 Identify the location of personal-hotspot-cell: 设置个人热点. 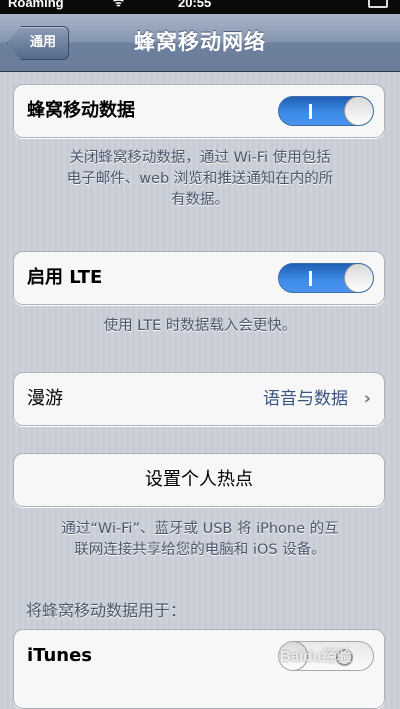
(199, 480).